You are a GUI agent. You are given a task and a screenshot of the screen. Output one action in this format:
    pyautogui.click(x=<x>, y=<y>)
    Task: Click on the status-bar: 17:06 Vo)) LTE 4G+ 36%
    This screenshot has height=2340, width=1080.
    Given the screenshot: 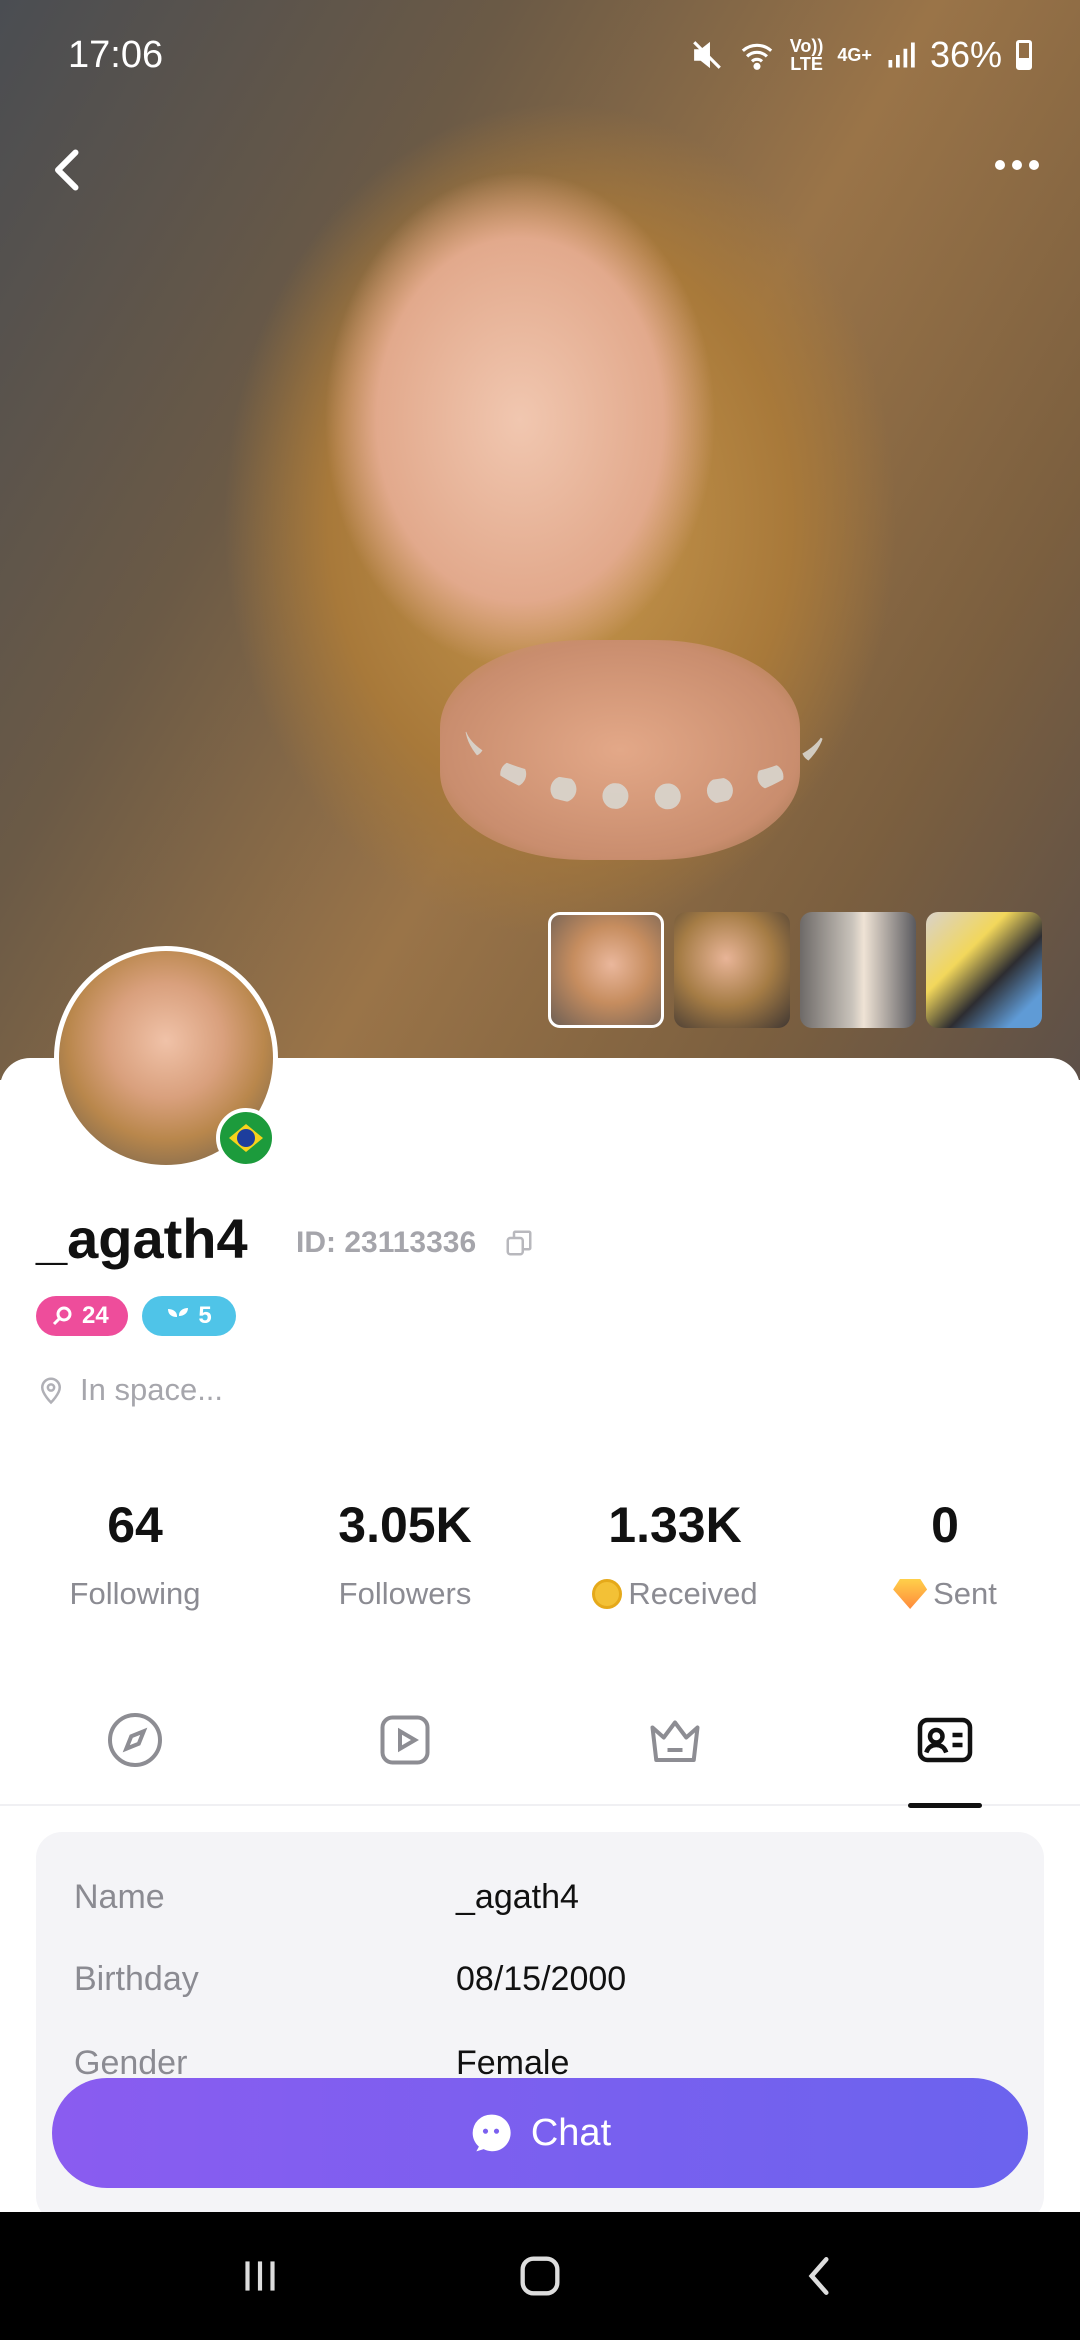 What is the action you would take?
    pyautogui.click(x=540, y=60)
    